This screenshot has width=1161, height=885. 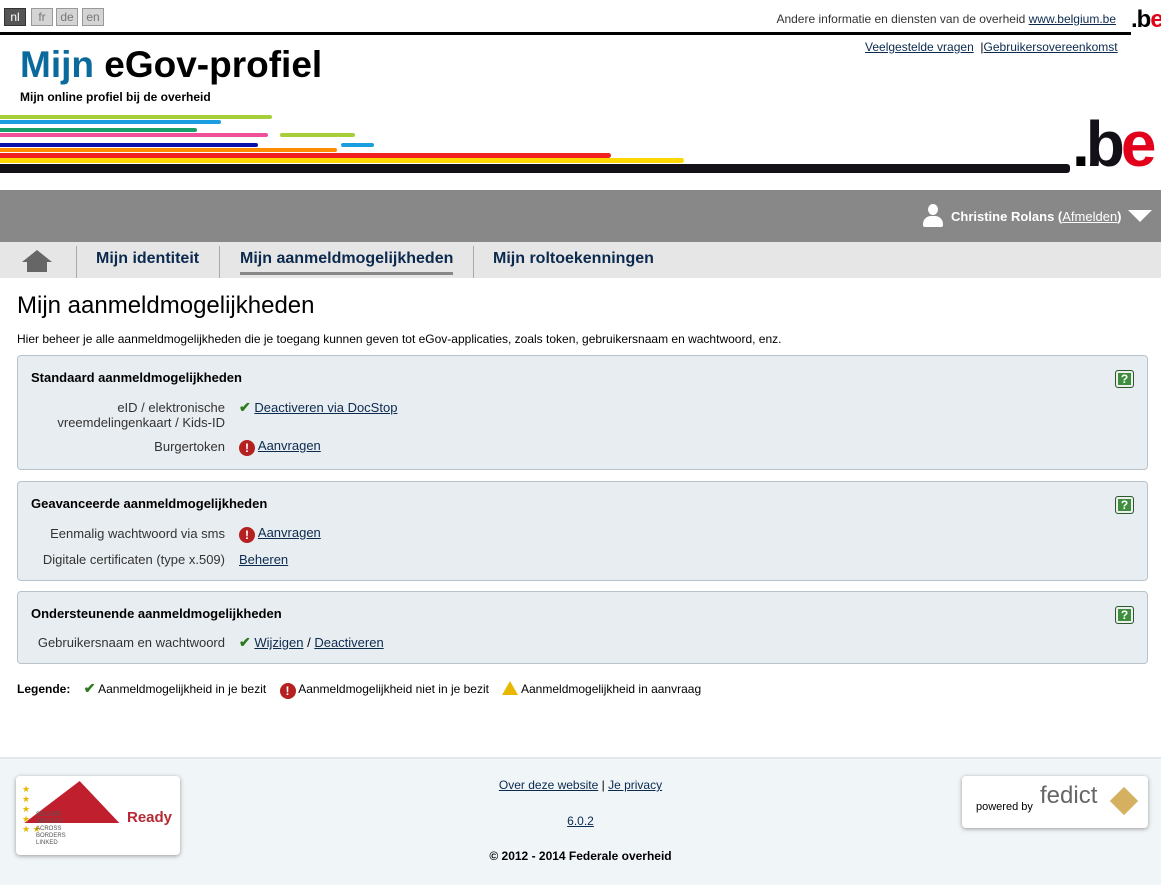 I want to click on row-label: Gebruikersnaam en wachtwoord, so click(x=131, y=642).